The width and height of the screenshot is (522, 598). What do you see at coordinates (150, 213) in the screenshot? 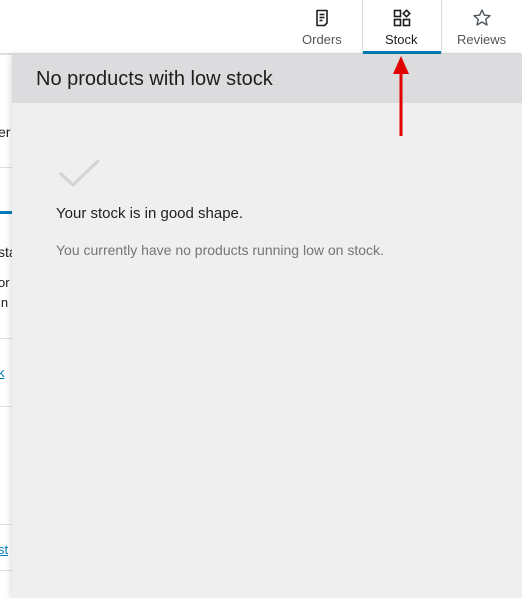
I see `empty-state-heading: Your stock is in good shape.` at bounding box center [150, 213].